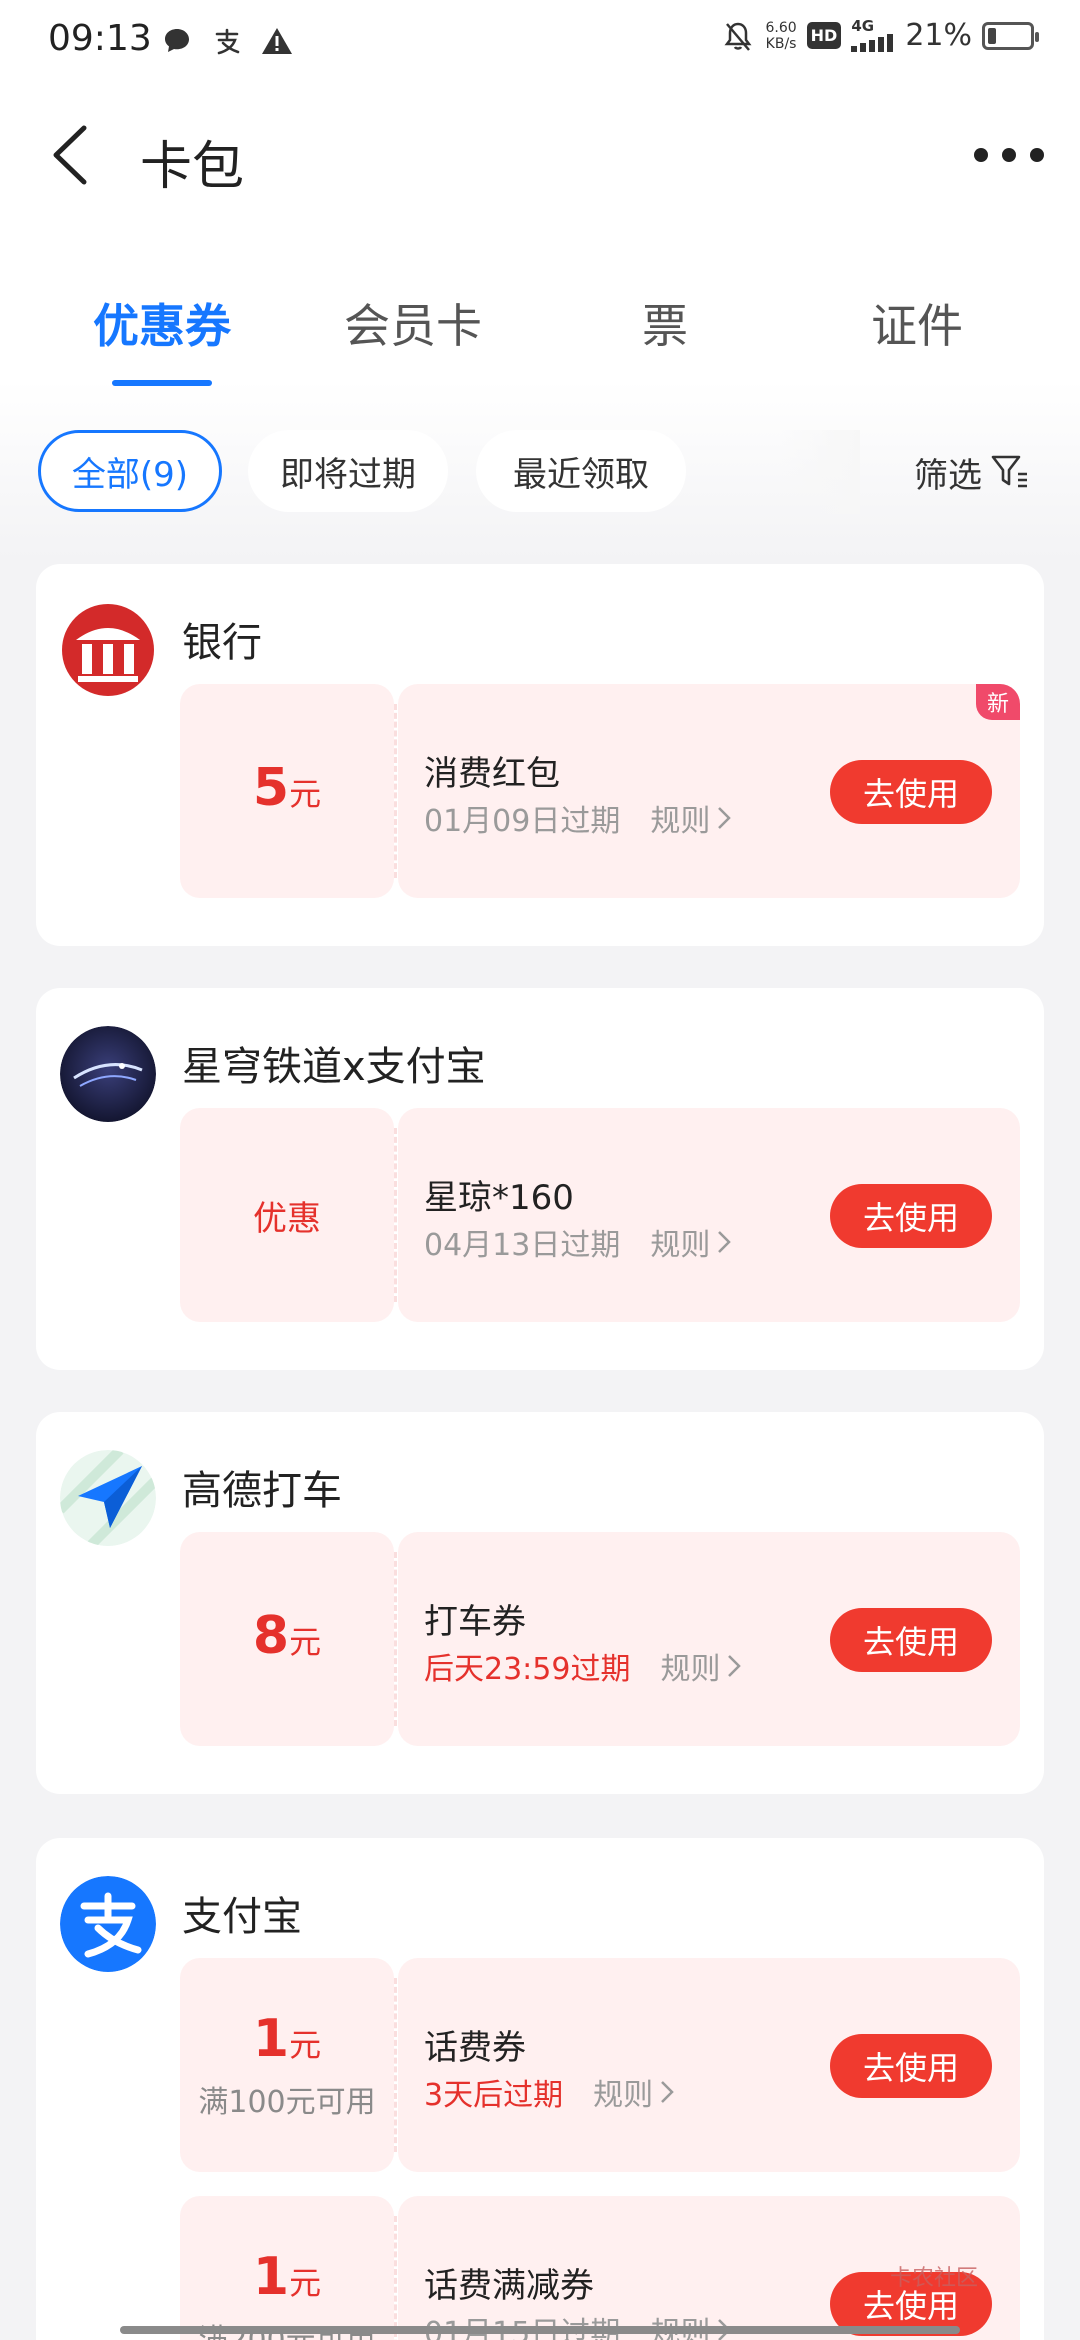 The height and width of the screenshot is (2340, 1080). I want to click on coupon-name: 星琼*160, so click(499, 1198).